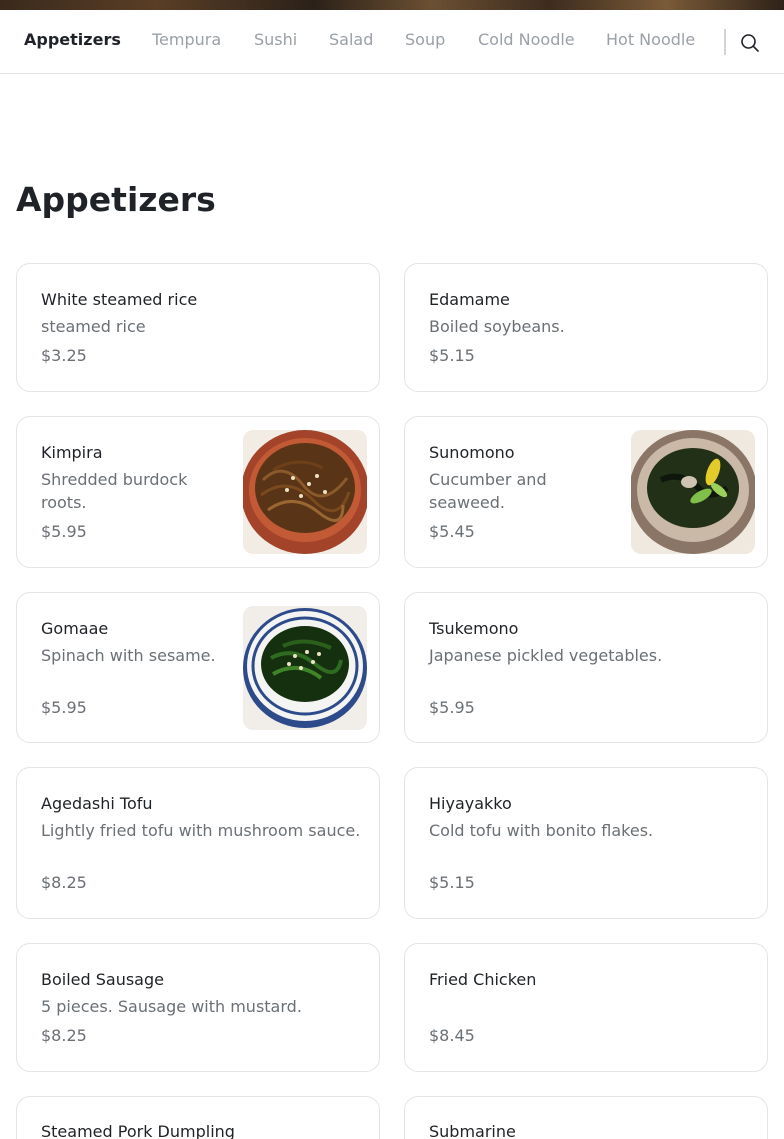 The width and height of the screenshot is (784, 1139). Describe the element at coordinates (586, 1007) in the screenshot. I see `menu-item-card: Fried Chicken $8.45` at that location.